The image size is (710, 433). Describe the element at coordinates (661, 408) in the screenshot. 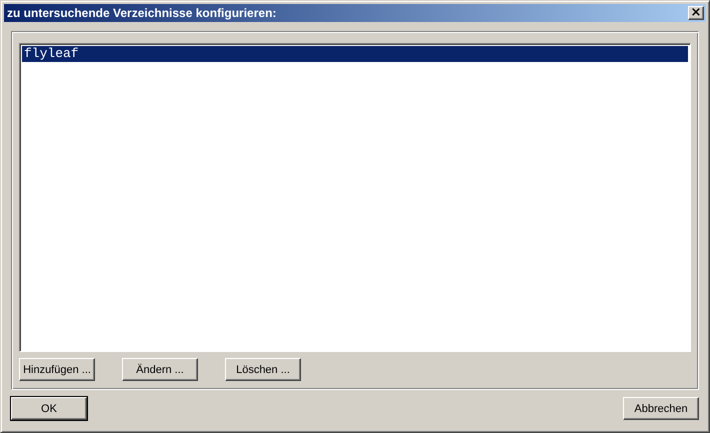

I see `dialog-button: Abbrechen` at that location.